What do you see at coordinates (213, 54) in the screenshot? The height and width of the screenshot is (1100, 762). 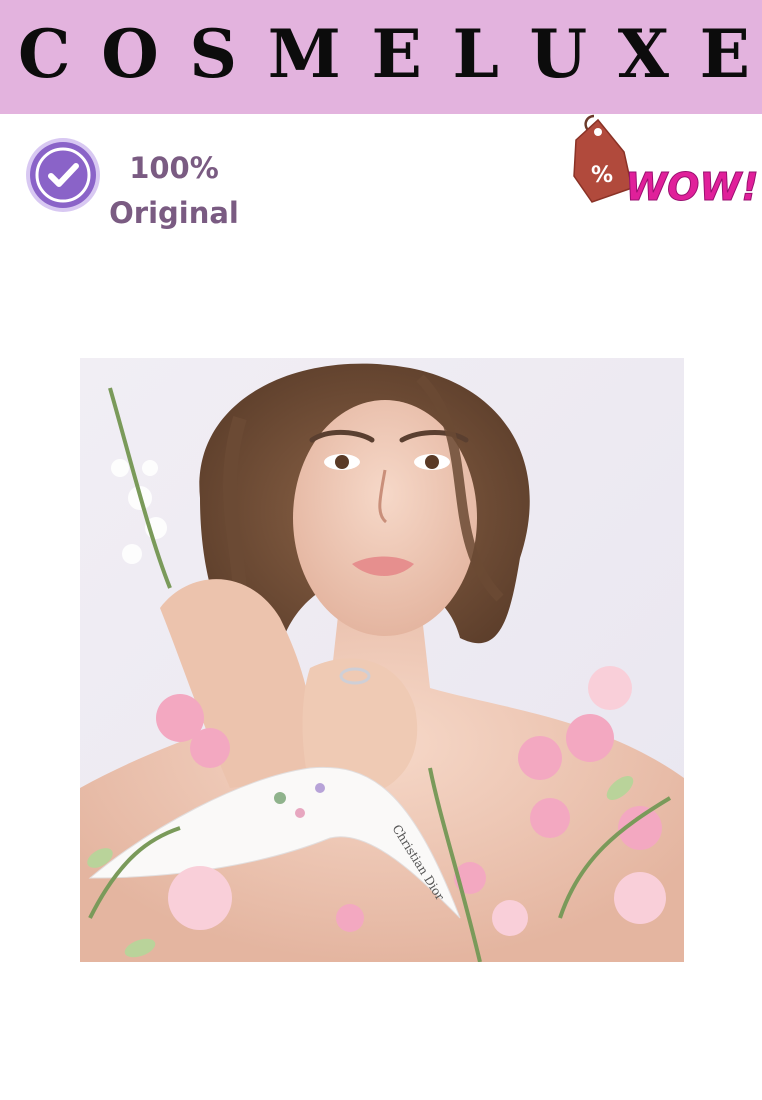 I see `brand-letter: S` at bounding box center [213, 54].